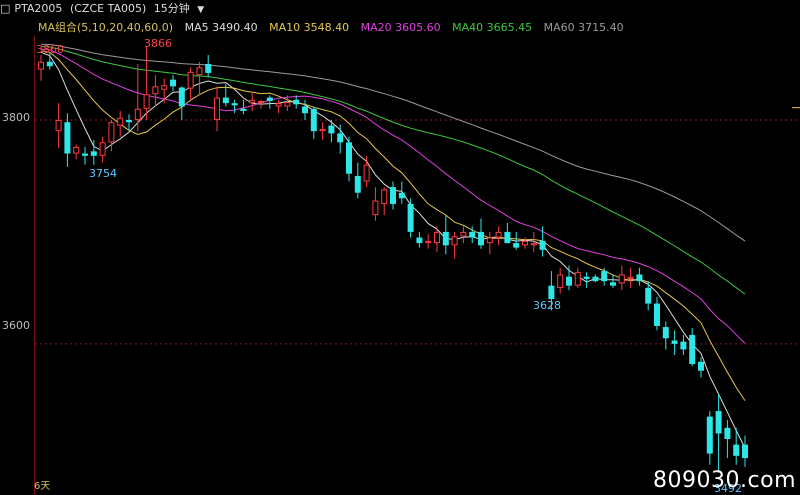  What do you see at coordinates (172, 8) in the screenshot?
I see `period-label: 15分钟` at bounding box center [172, 8].